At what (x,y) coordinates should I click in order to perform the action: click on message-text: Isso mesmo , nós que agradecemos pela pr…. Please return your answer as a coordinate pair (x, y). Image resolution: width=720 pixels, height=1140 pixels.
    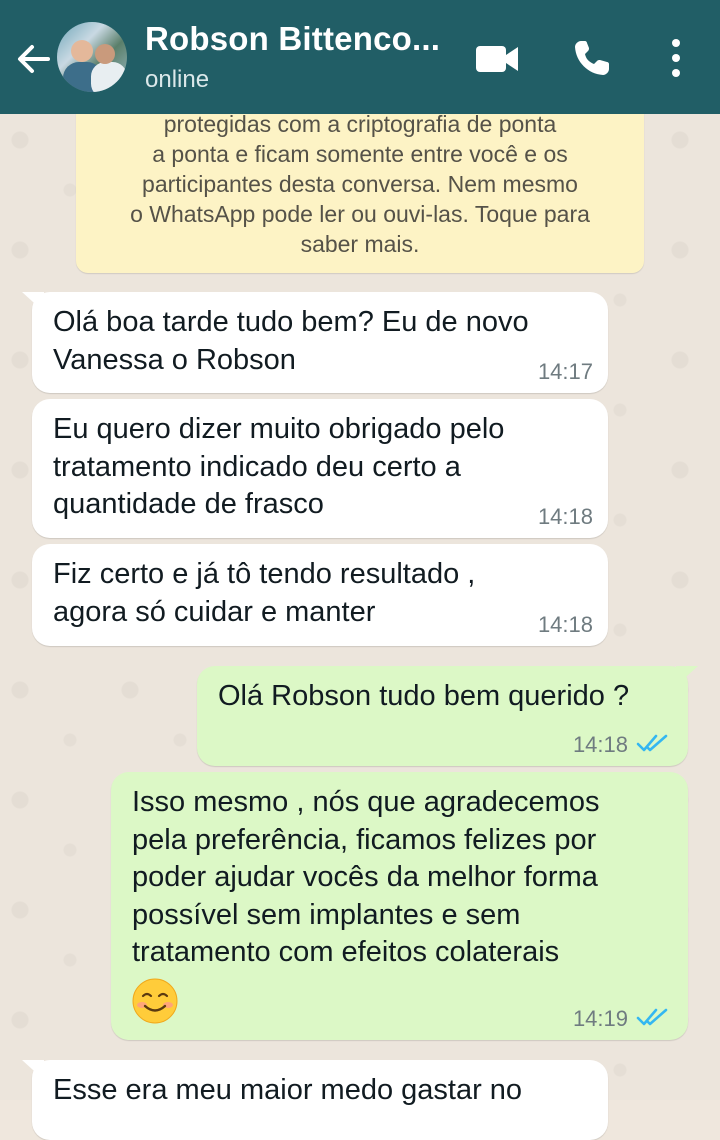
    Looking at the image, I should click on (365, 909).